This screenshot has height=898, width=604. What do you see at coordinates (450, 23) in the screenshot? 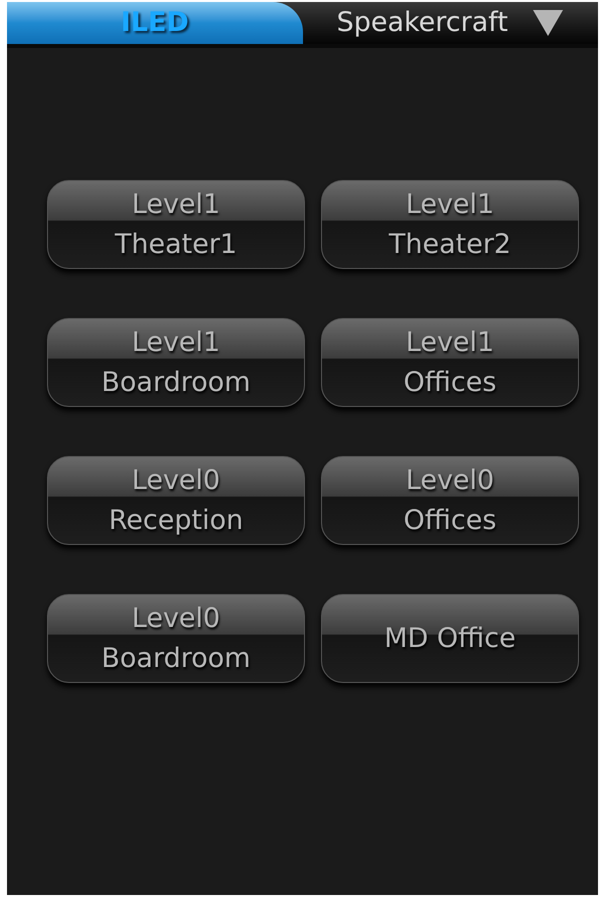
I see `tab: Speakercraft` at bounding box center [450, 23].